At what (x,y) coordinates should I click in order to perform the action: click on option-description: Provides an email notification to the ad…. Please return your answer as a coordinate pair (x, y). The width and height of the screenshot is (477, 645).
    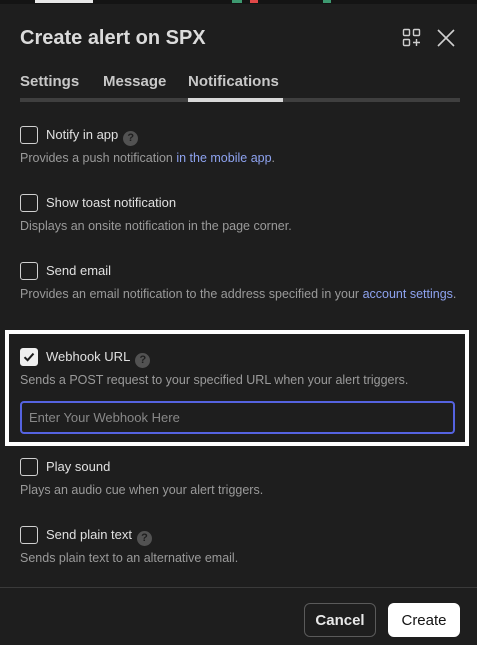
    Looking at the image, I should click on (238, 294).